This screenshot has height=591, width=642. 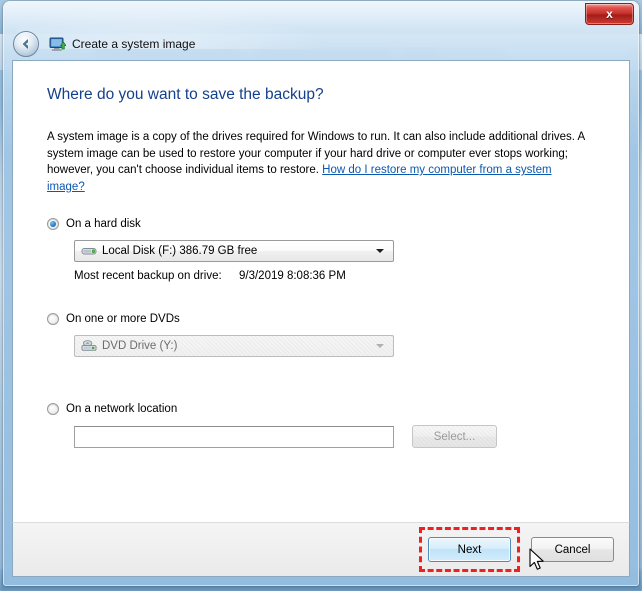 I want to click on network-location-input, so click(x=234, y=436).